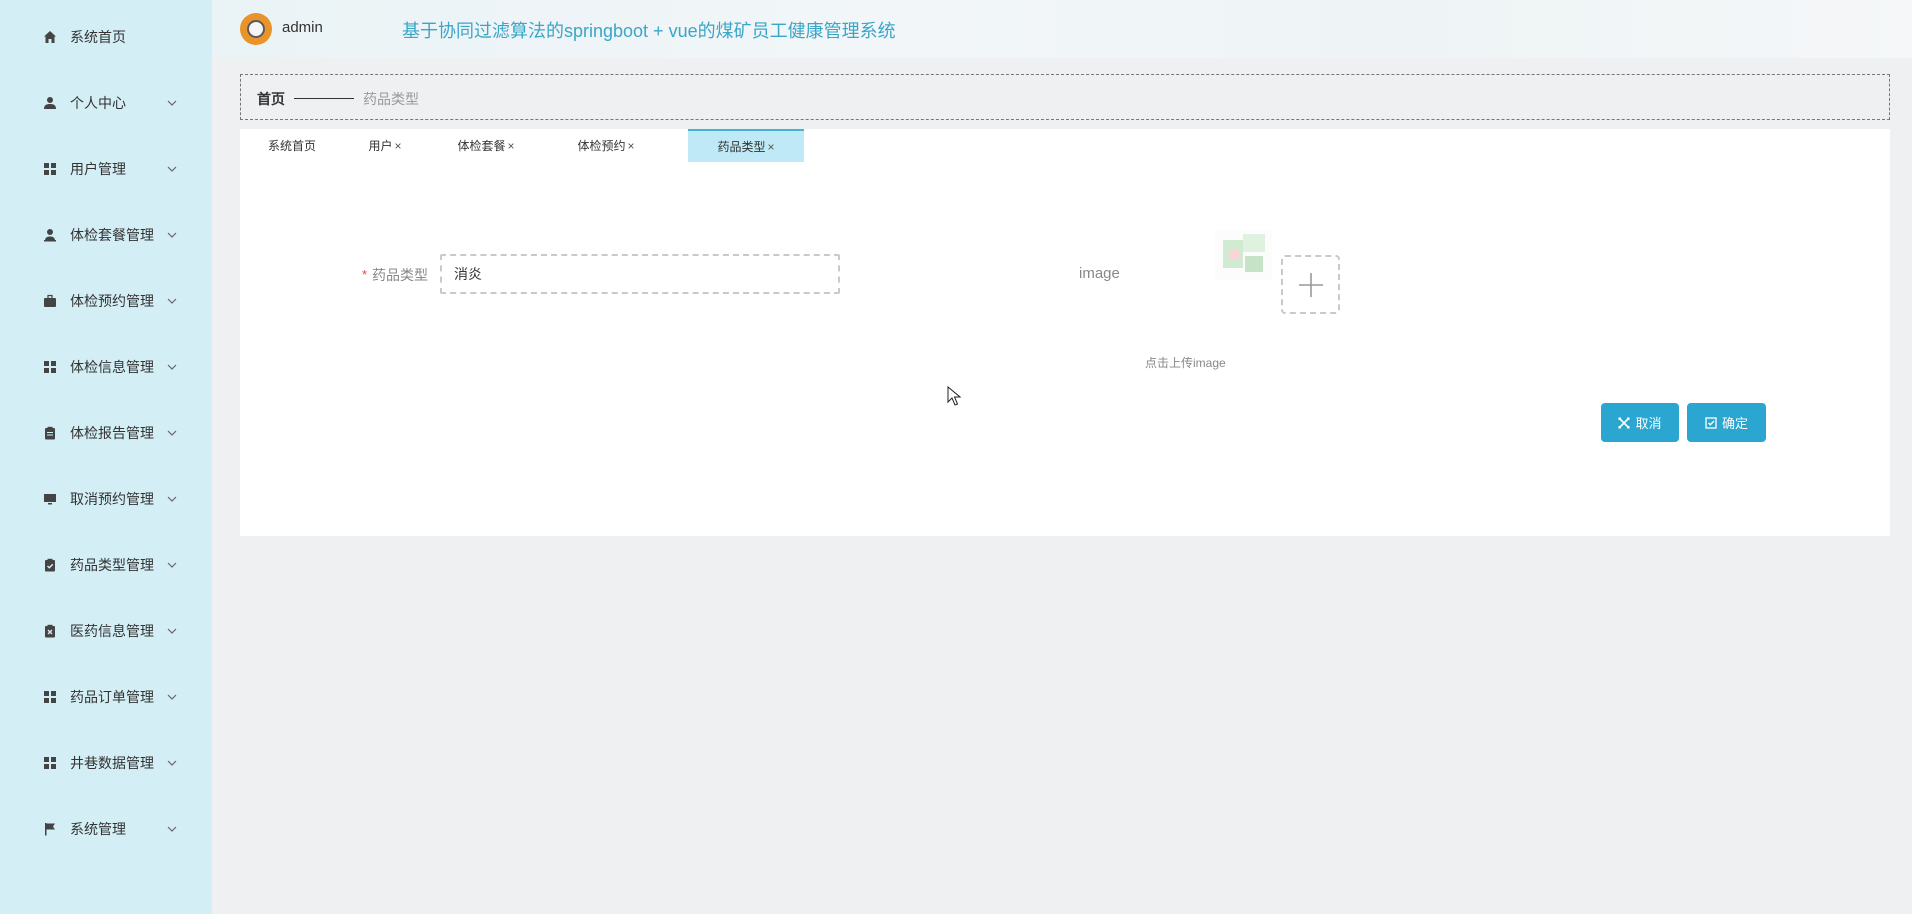 The height and width of the screenshot is (914, 1912). Describe the element at coordinates (1624, 422) in the screenshot. I see `close-icon` at that location.